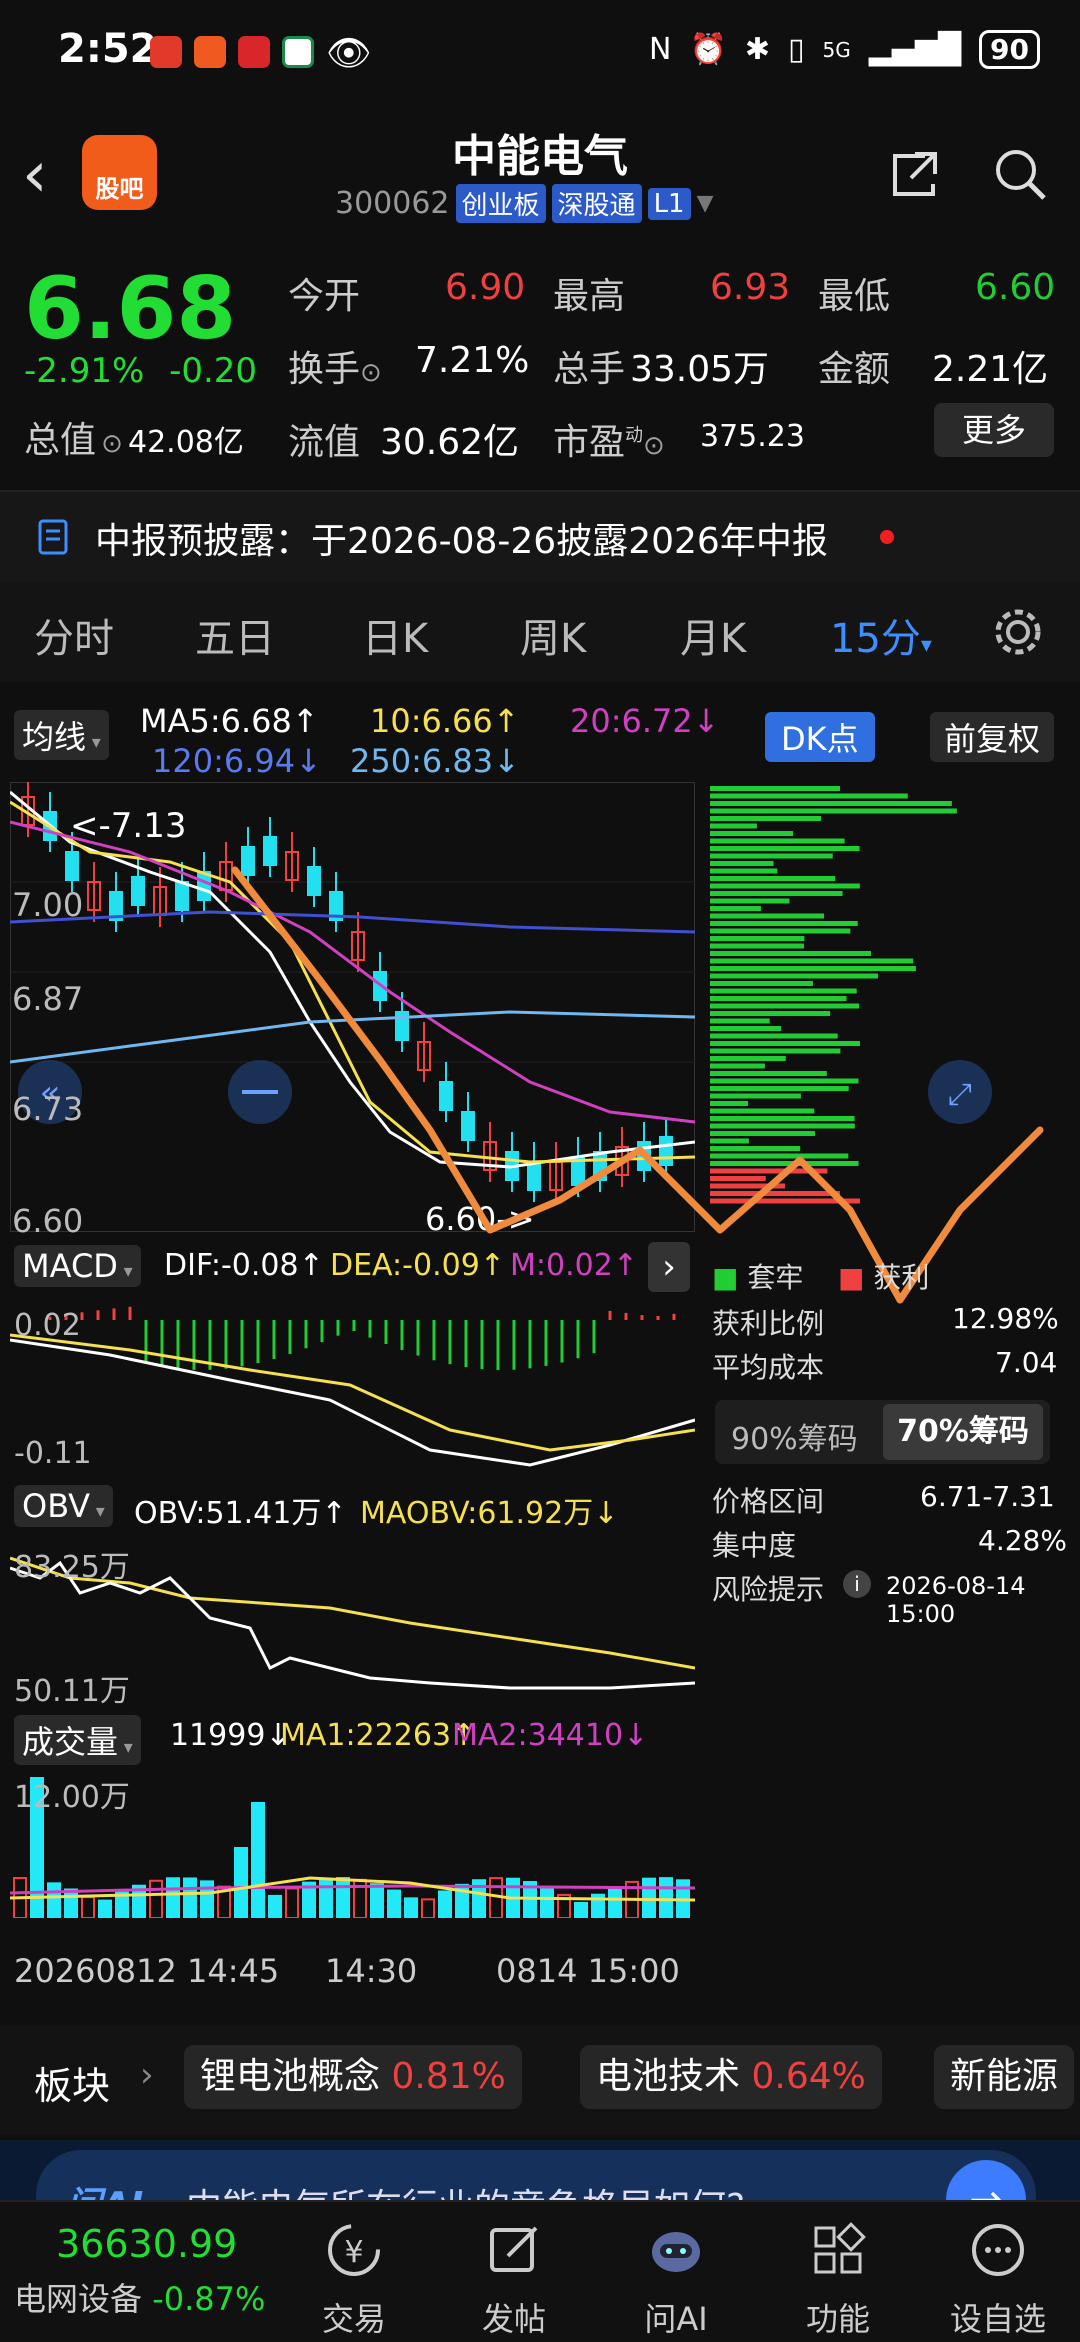 The height and width of the screenshot is (2342, 1080). Describe the element at coordinates (963, 1432) in the screenshot. I see `chip-70-button: 70%筹码` at that location.